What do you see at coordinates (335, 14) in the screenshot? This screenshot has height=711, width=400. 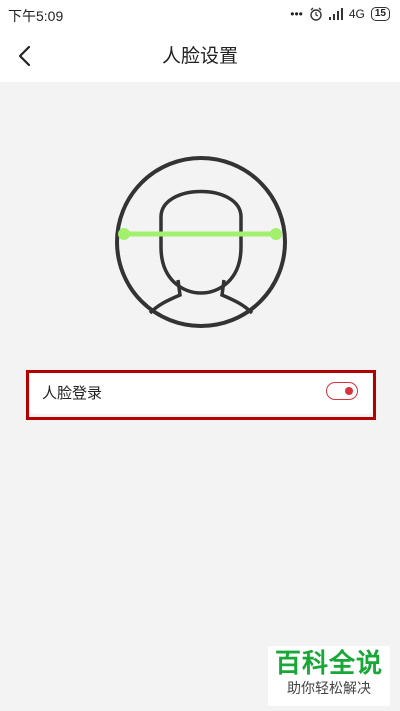 I see `signal-icon` at bounding box center [335, 14].